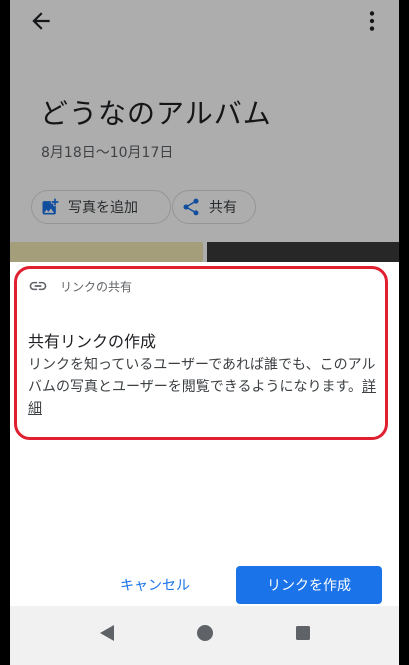 This screenshot has height=665, width=409. What do you see at coordinates (309, 585) in the screenshot?
I see `create-link-button: リンクを作成` at bounding box center [309, 585].